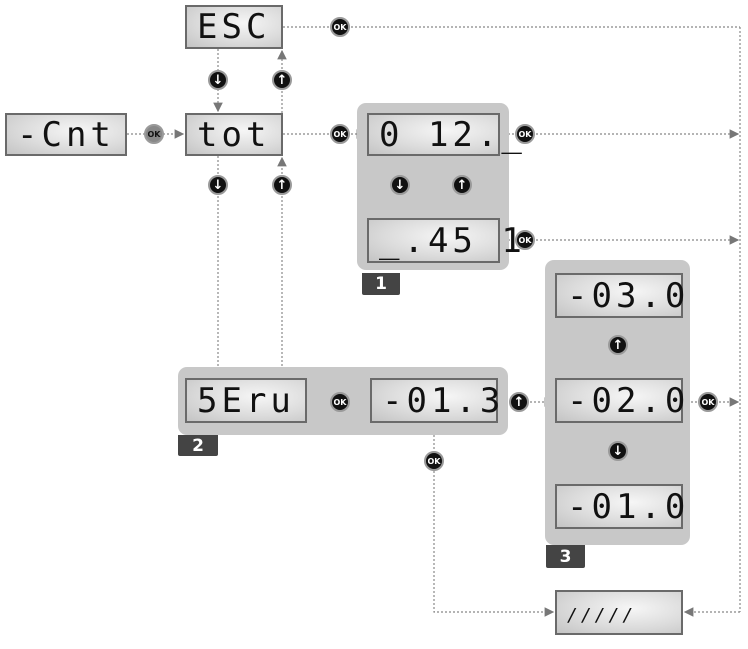  I want to click on ok-button-serv: OK, so click(340, 402).